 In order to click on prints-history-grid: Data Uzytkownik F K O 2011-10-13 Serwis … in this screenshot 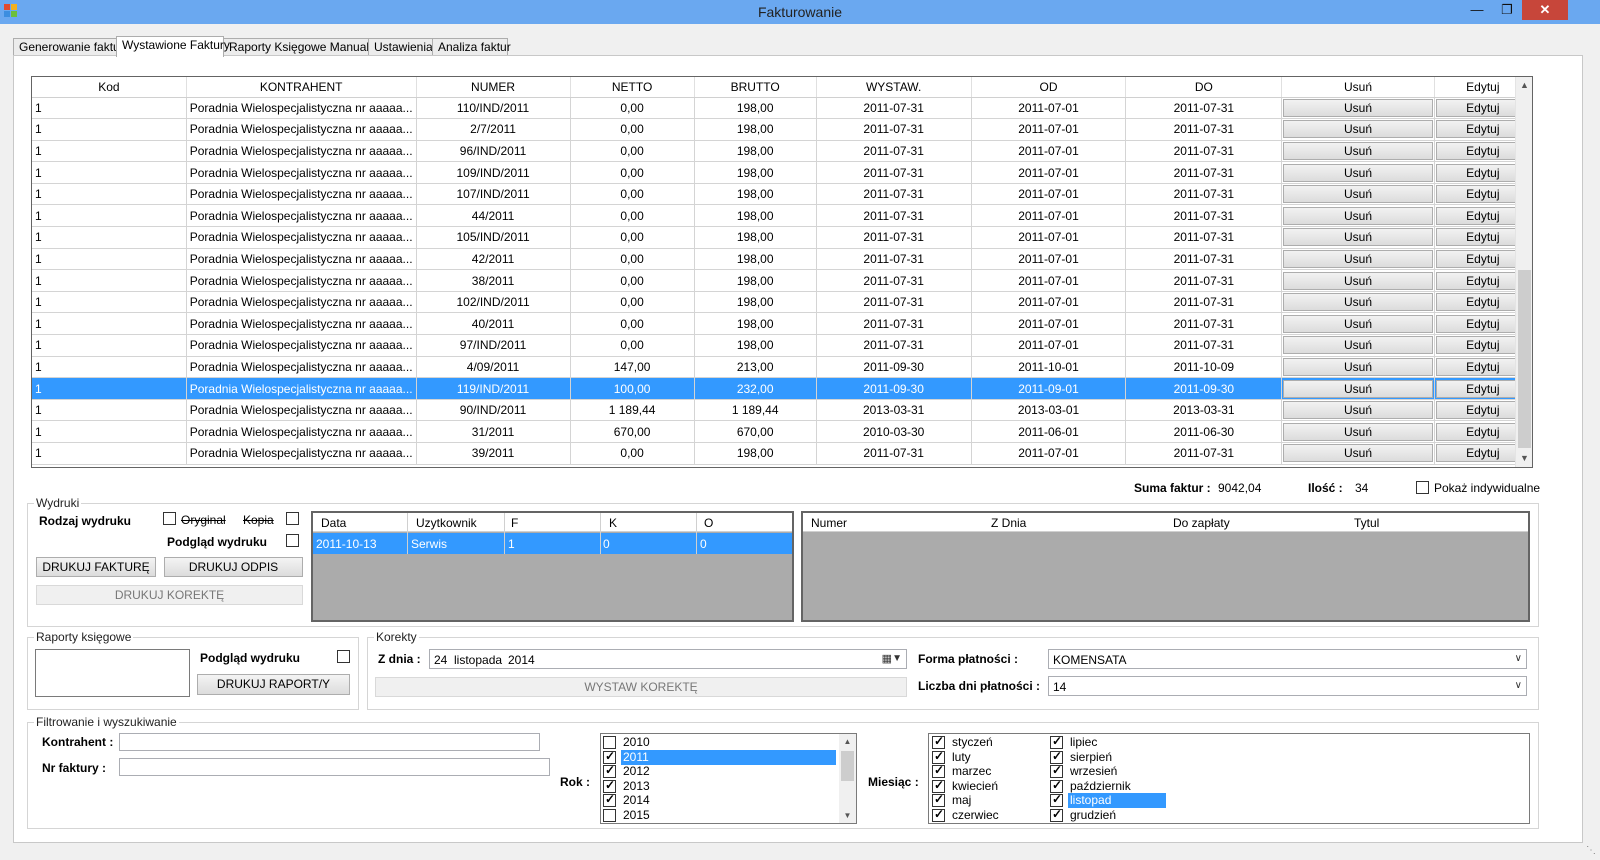, I will do `click(552, 566)`.